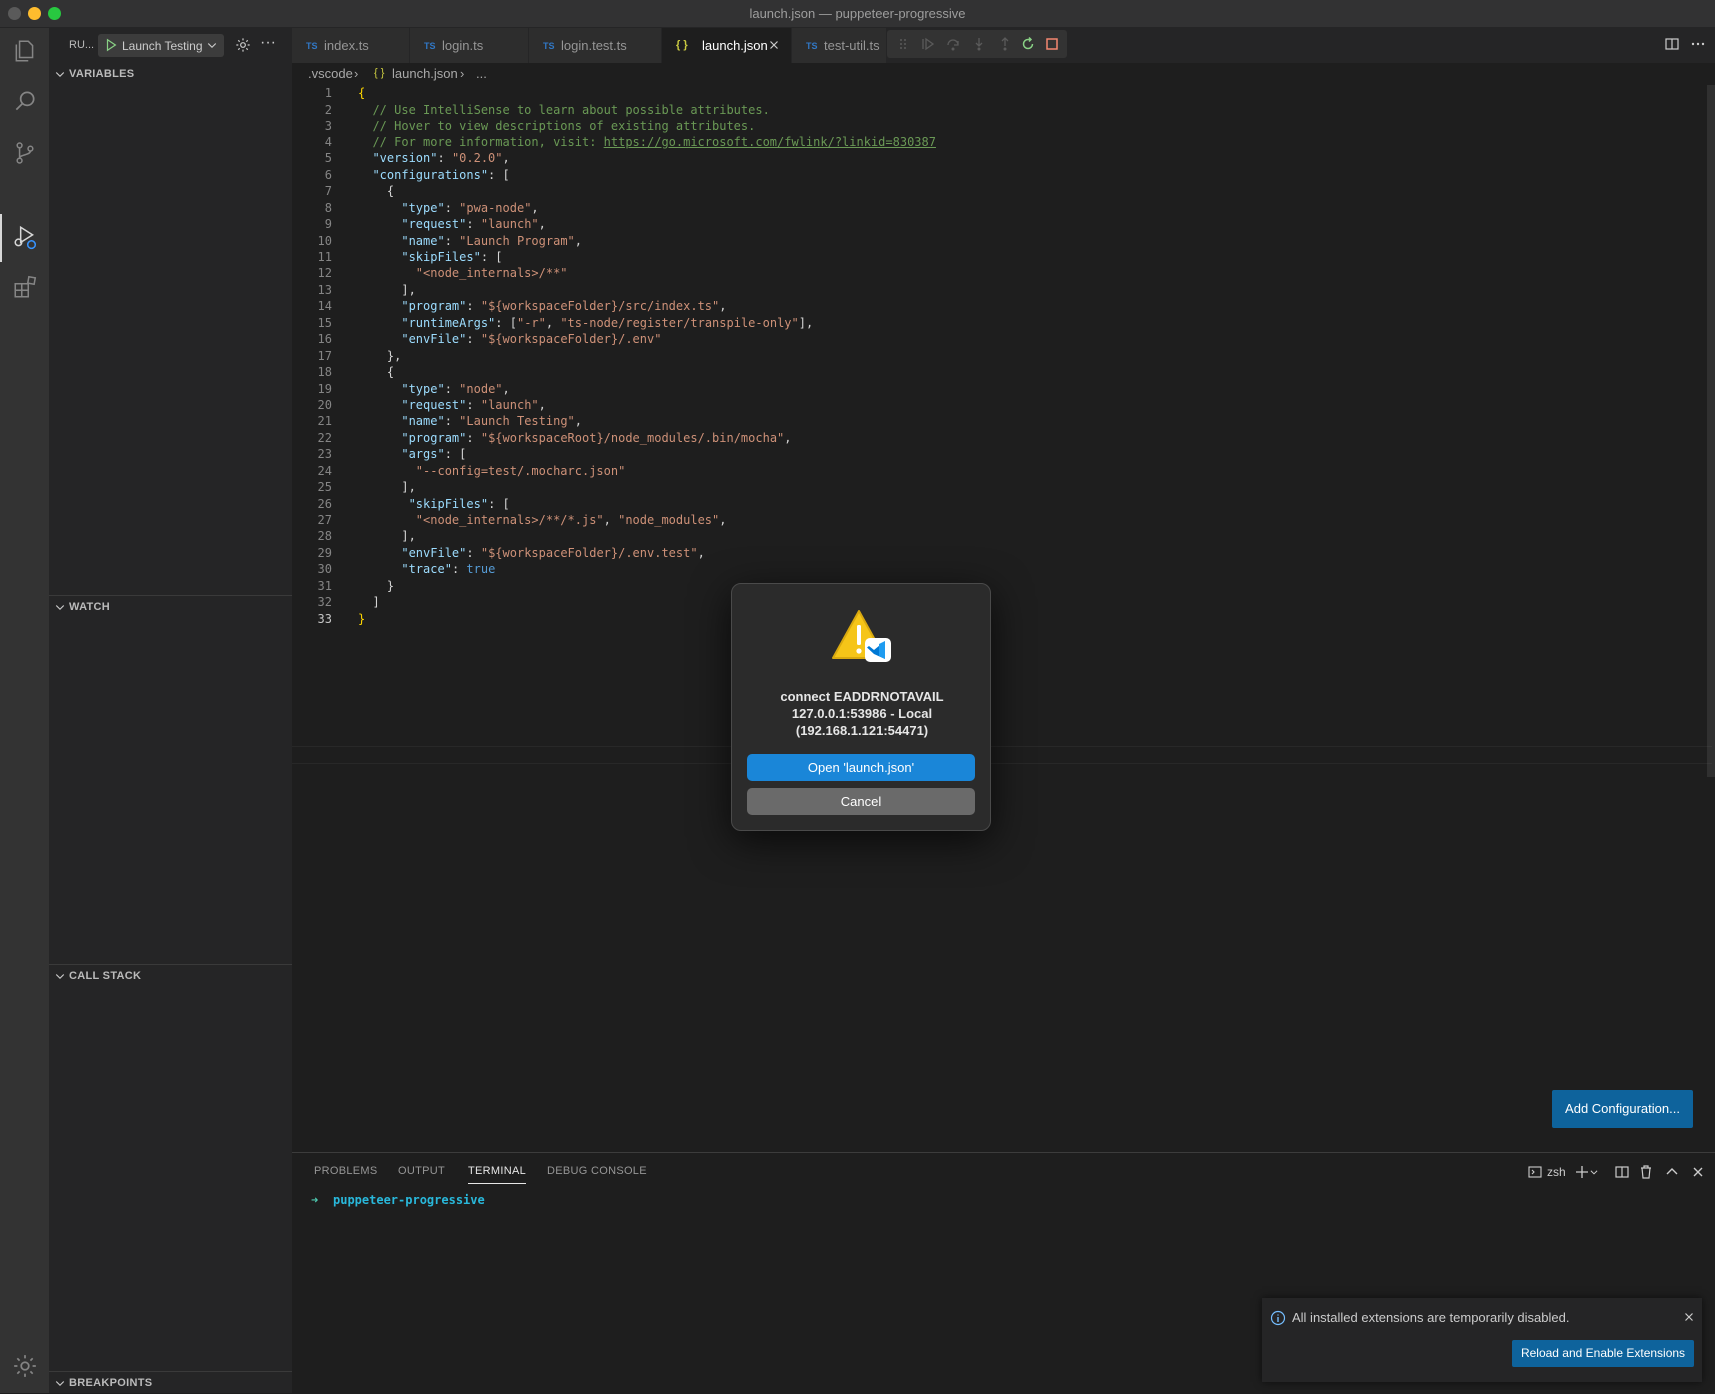  Describe the element at coordinates (473, 405) in the screenshot. I see `code-line: "request": "launch",` at that location.